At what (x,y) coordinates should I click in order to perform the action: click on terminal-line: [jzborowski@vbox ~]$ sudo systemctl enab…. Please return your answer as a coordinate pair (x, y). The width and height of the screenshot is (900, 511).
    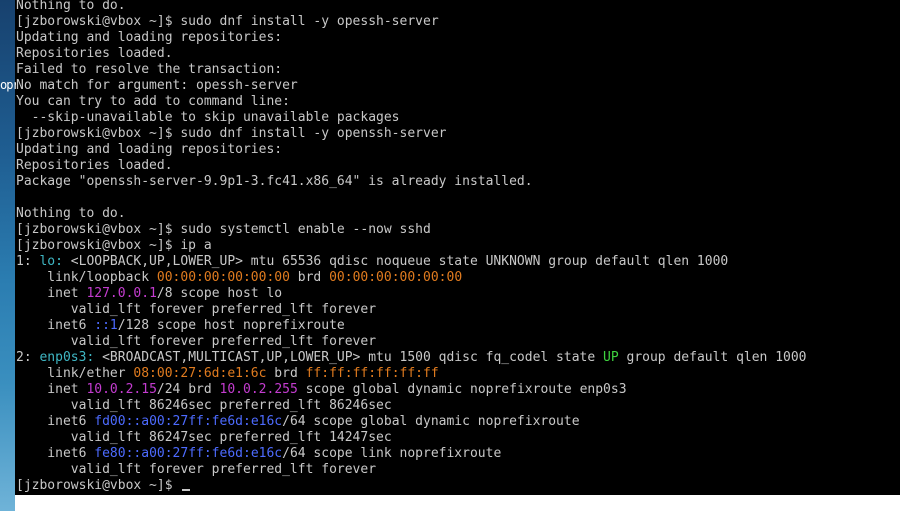
    Looking at the image, I should click on (458, 230).